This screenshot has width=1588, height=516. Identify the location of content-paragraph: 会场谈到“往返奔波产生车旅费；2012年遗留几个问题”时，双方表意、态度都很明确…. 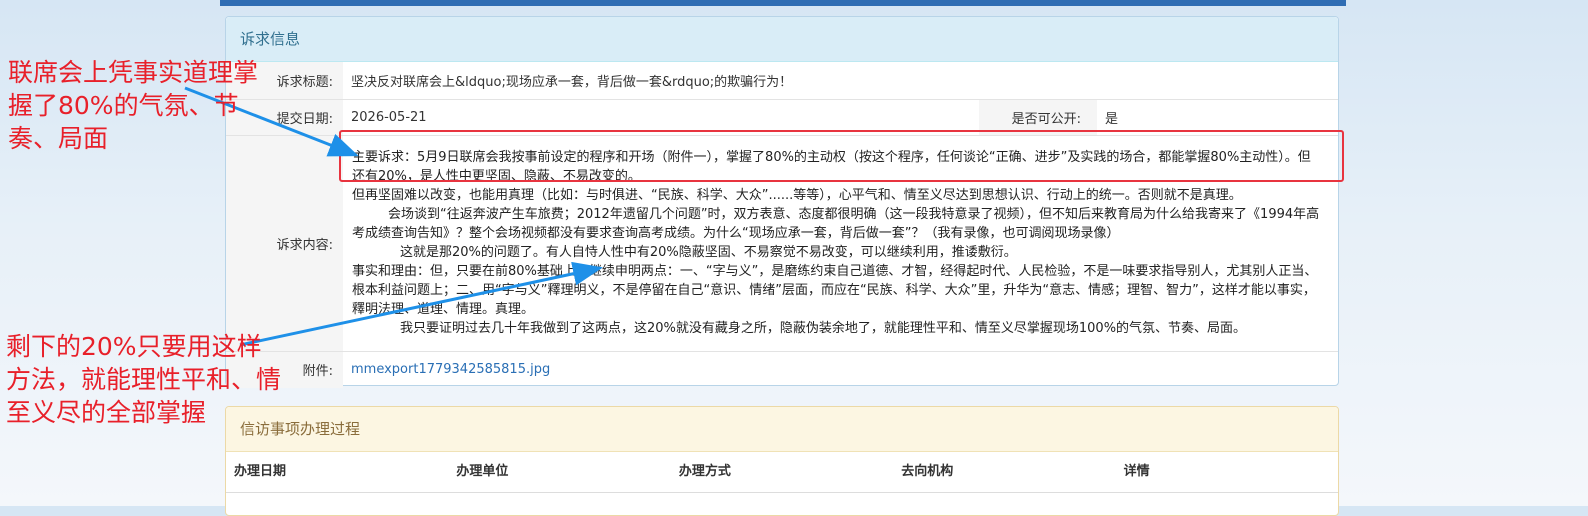
(836, 224).